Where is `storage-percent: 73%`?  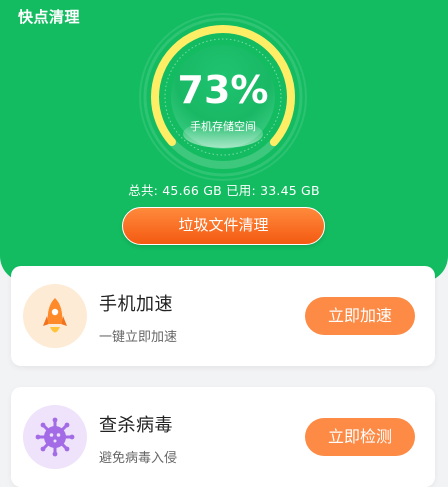
storage-percent: 73% is located at coordinates (223, 90).